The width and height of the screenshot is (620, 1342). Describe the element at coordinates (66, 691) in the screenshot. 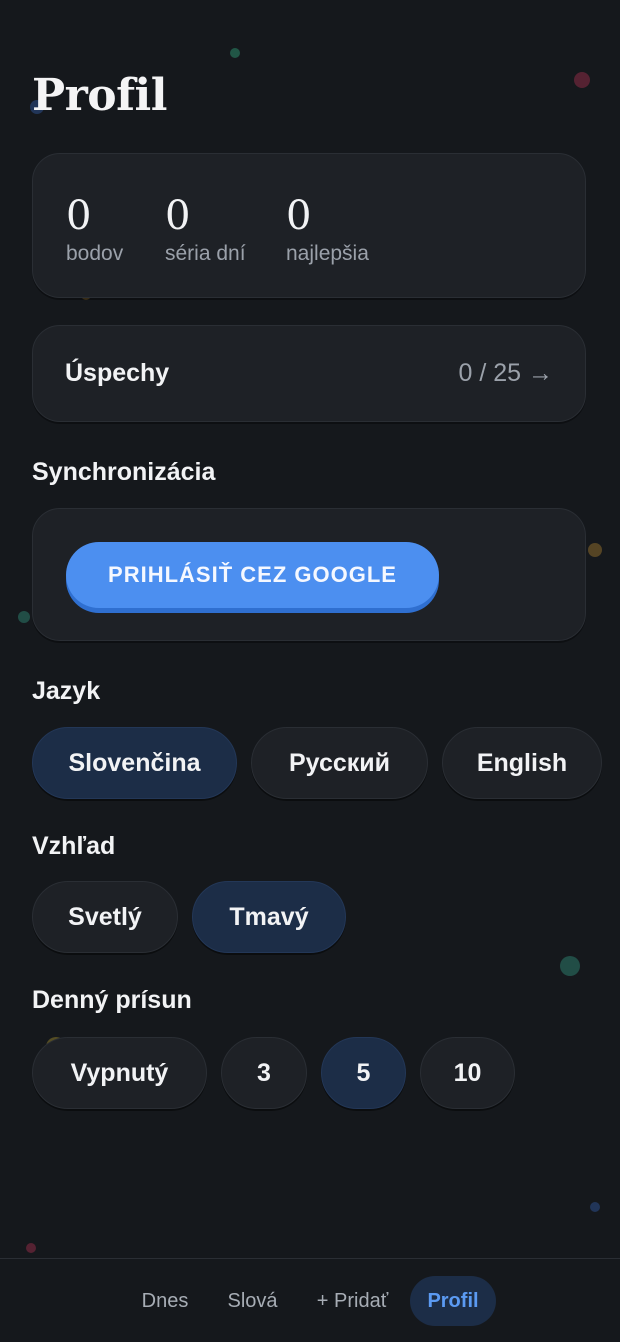

I see `language-heading: Jazyk` at that location.